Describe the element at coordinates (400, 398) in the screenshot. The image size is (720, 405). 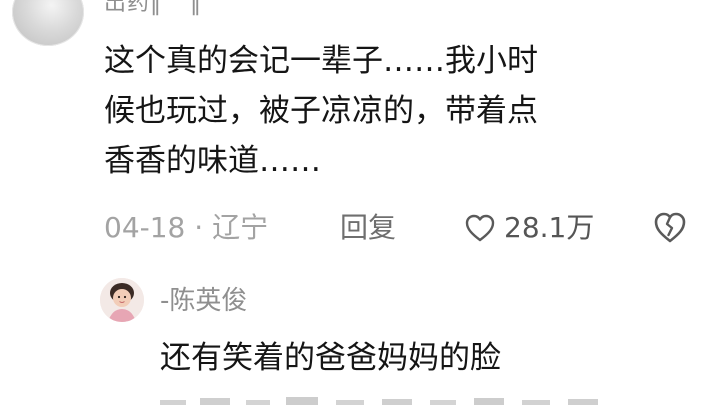
I see `next-comment-text-cutoff` at that location.